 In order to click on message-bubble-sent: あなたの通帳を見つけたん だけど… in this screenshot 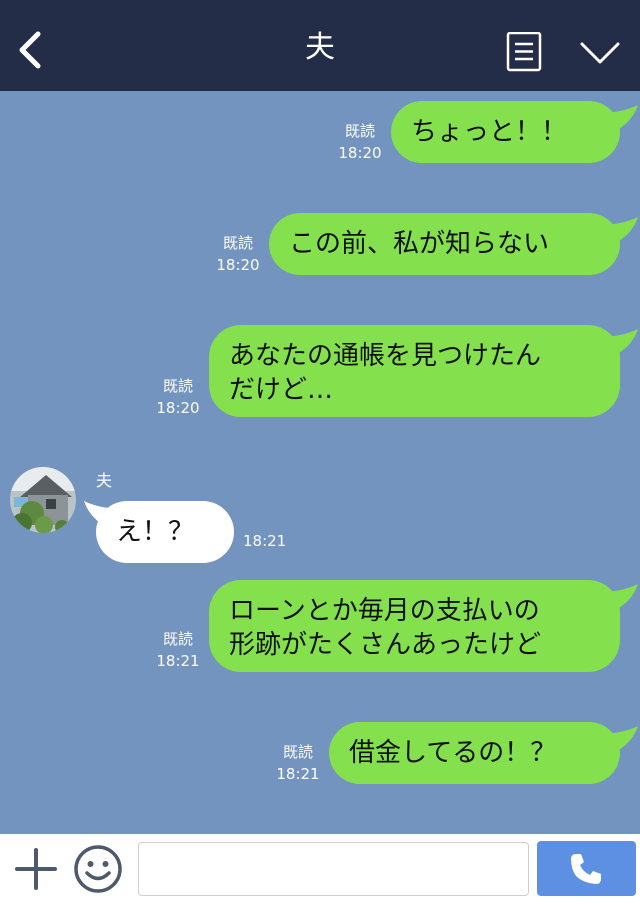, I will do `click(414, 371)`.